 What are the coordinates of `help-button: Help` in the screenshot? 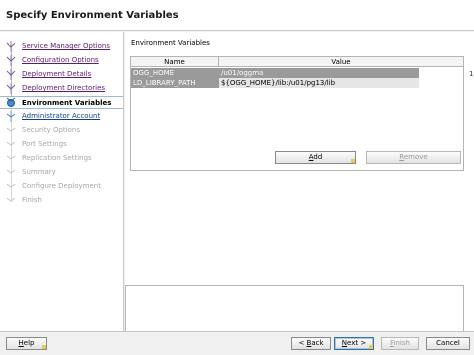 It's located at (26, 343).